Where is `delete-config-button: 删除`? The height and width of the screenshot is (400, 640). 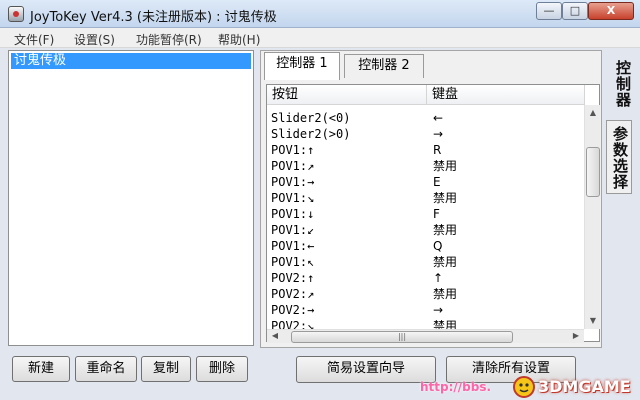
delete-config-button: 删除 is located at coordinates (222, 369).